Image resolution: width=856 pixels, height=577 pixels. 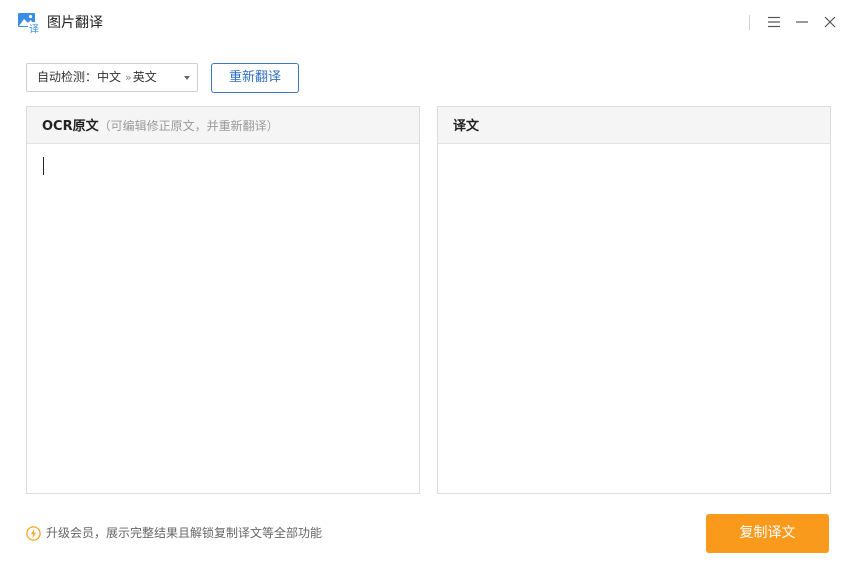 What do you see at coordinates (428, 23) in the screenshot?
I see `title-bar: 译 图片翻译` at bounding box center [428, 23].